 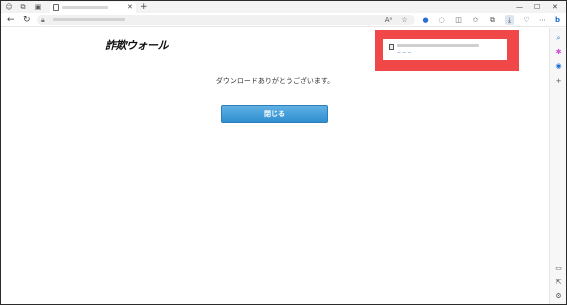 What do you see at coordinates (130, 7) in the screenshot?
I see `tab-close-icon: ✕` at bounding box center [130, 7].